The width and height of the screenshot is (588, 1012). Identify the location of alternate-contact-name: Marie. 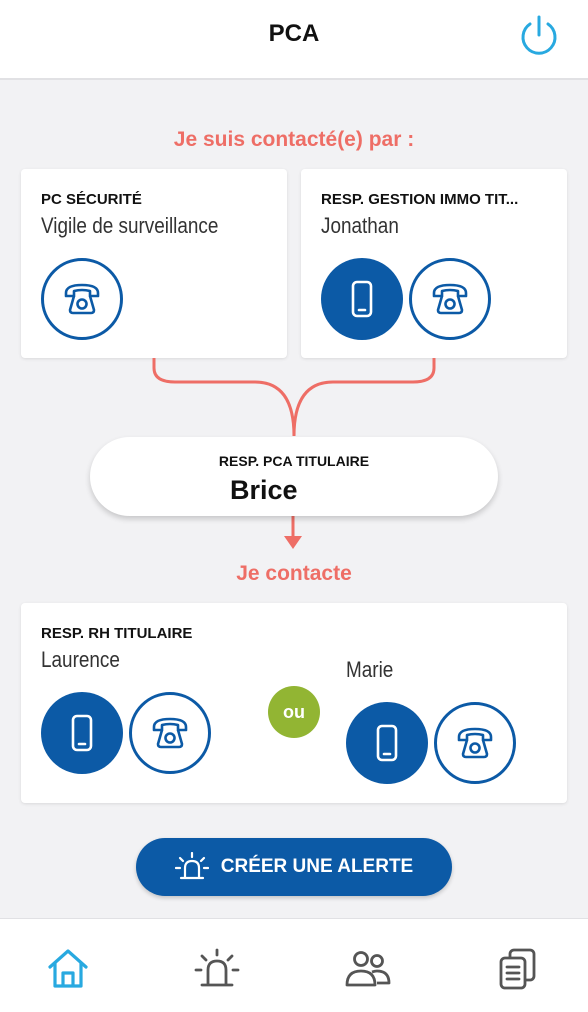
(370, 669).